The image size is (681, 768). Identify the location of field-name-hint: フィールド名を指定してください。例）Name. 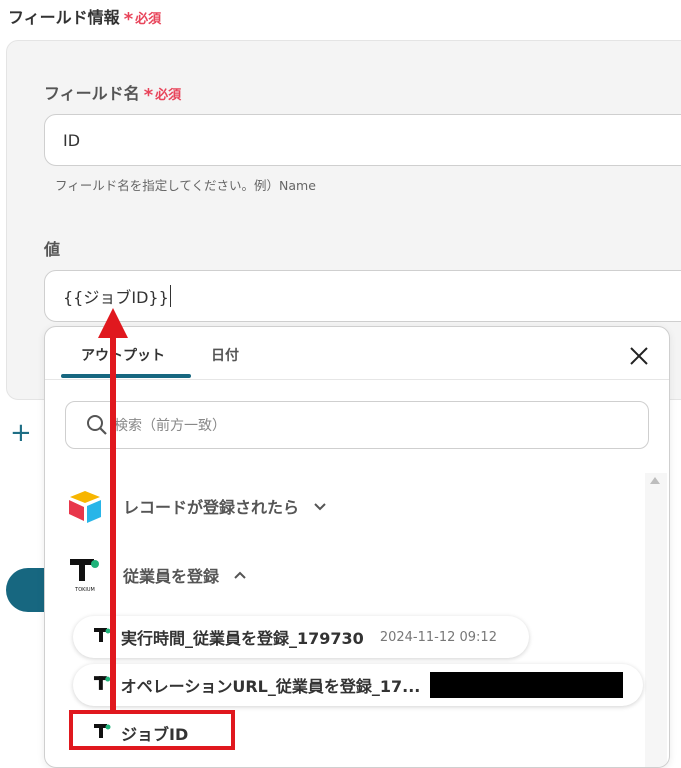
(185, 185).